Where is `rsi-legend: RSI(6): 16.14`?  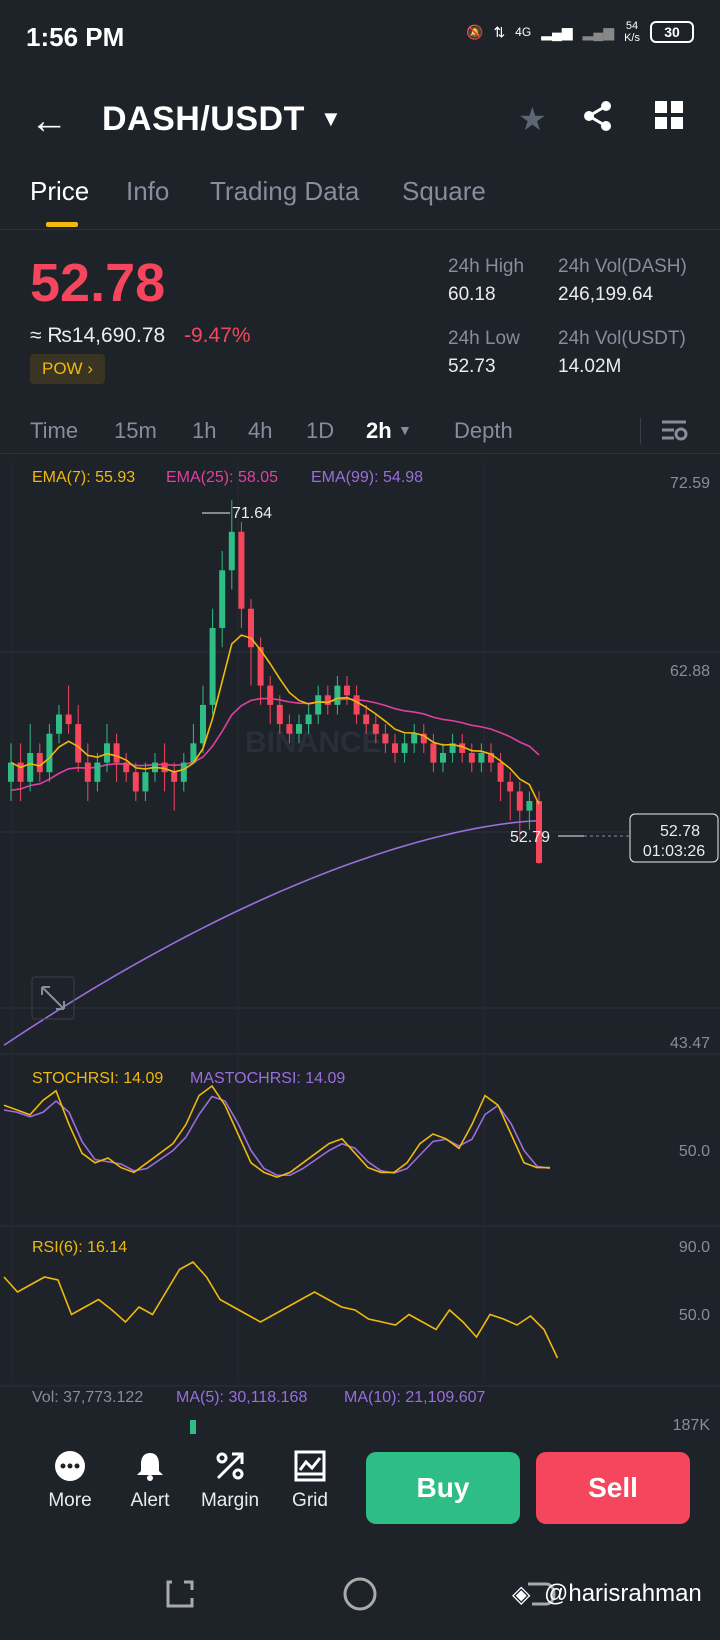 rsi-legend: RSI(6): 16.14 is located at coordinates (79, 1247).